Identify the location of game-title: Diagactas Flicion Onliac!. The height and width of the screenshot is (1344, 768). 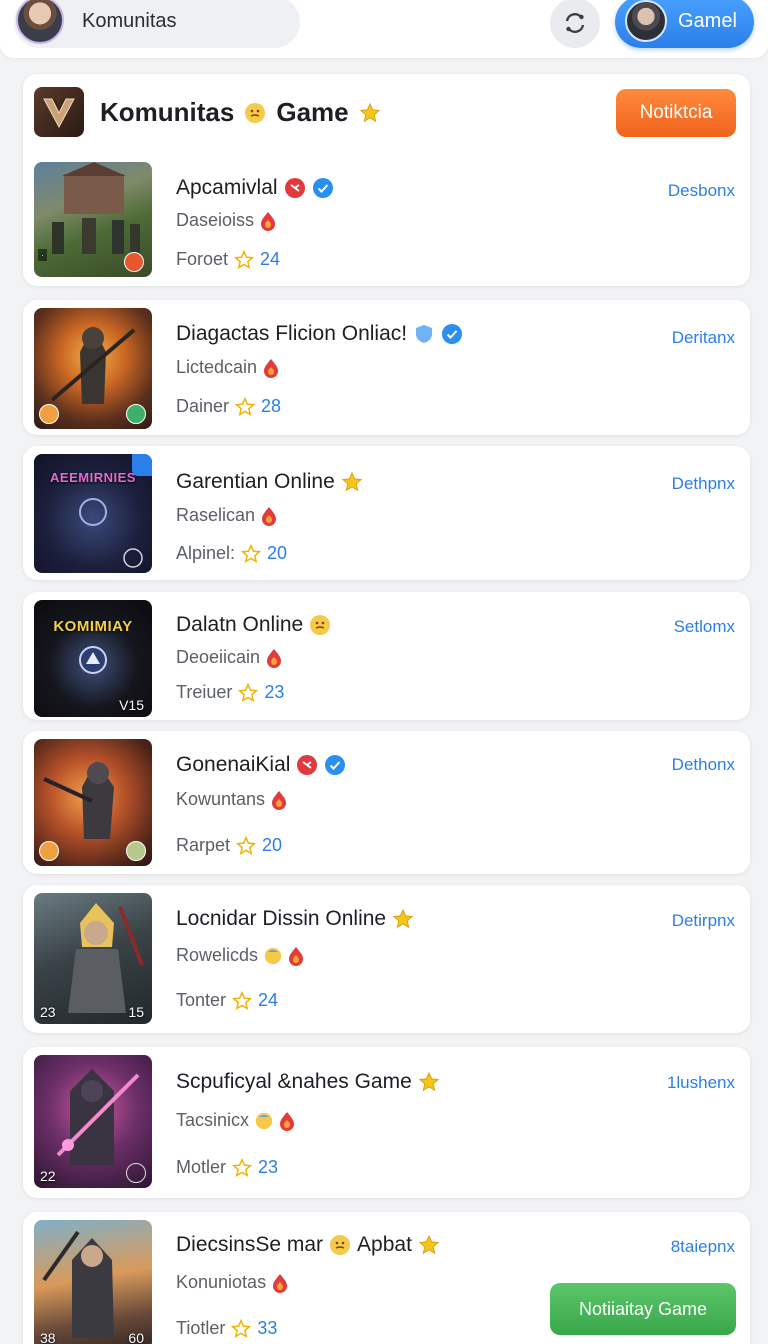
(291, 334).